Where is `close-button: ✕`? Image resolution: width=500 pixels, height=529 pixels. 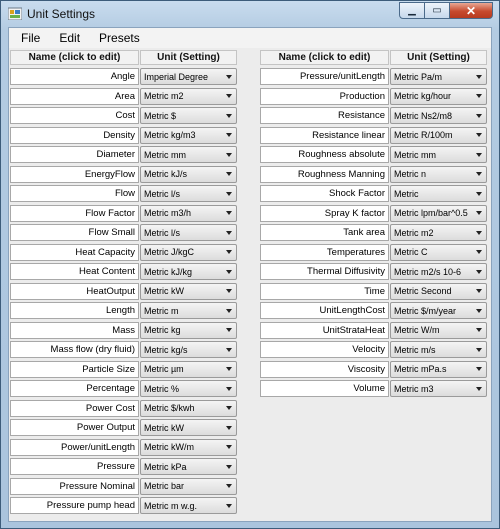 close-button: ✕ is located at coordinates (471, 10).